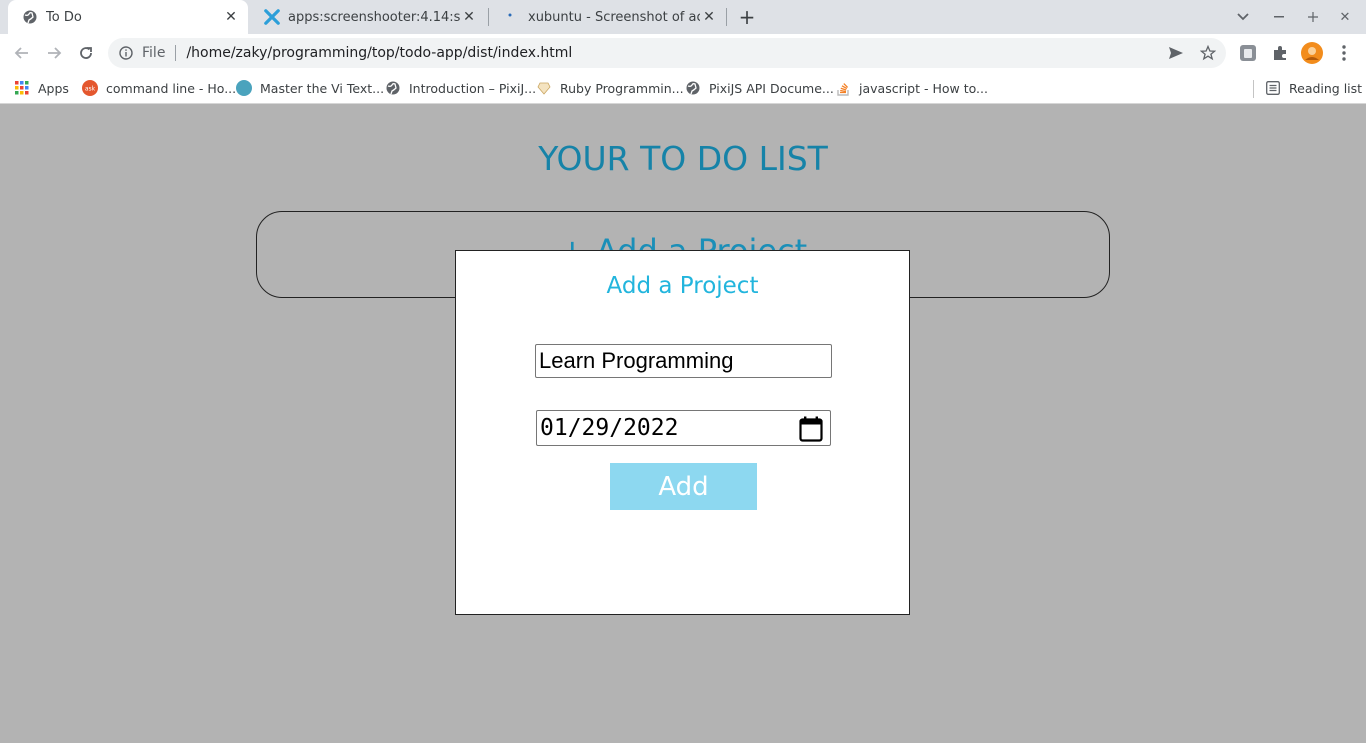 The width and height of the screenshot is (1366, 743). What do you see at coordinates (1280, 53) in the screenshot?
I see `puzzle-icon` at bounding box center [1280, 53].